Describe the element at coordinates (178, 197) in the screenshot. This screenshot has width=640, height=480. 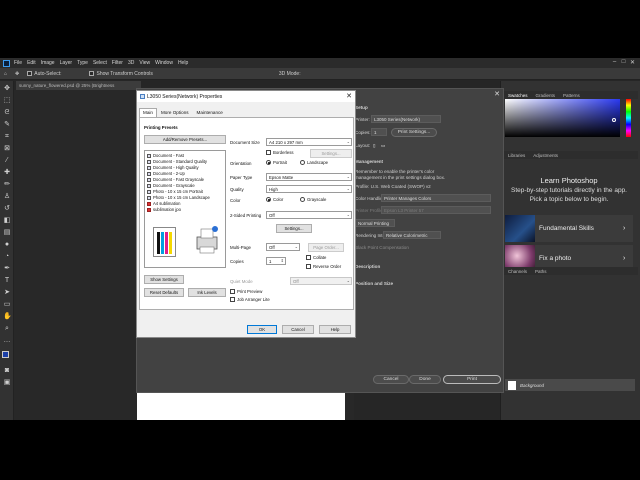
I see `list-item: Photo - 10 x 15 cm Landscape` at that location.